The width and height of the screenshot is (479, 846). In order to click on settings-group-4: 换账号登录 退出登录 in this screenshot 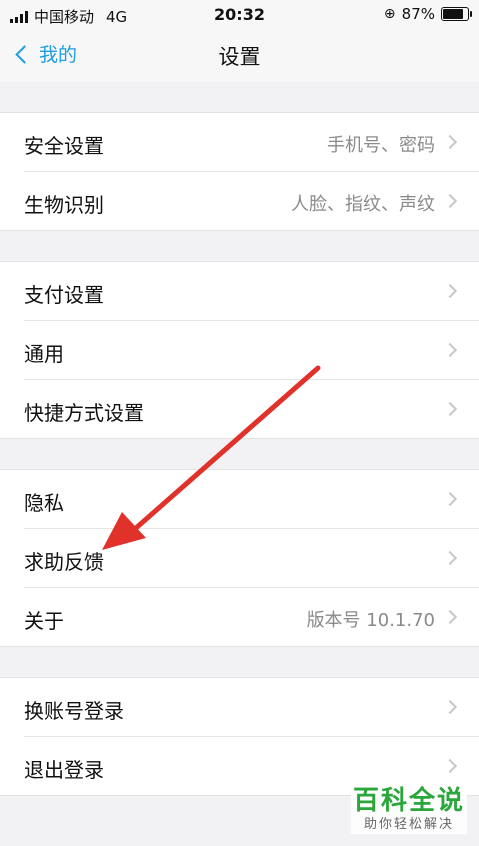, I will do `click(239, 736)`.